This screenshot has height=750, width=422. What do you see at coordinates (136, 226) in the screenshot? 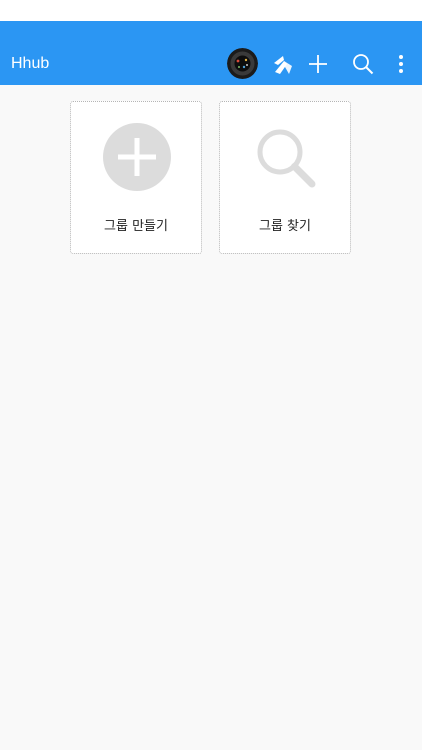
I see `create-group-label: 그룹 만들기` at bounding box center [136, 226].